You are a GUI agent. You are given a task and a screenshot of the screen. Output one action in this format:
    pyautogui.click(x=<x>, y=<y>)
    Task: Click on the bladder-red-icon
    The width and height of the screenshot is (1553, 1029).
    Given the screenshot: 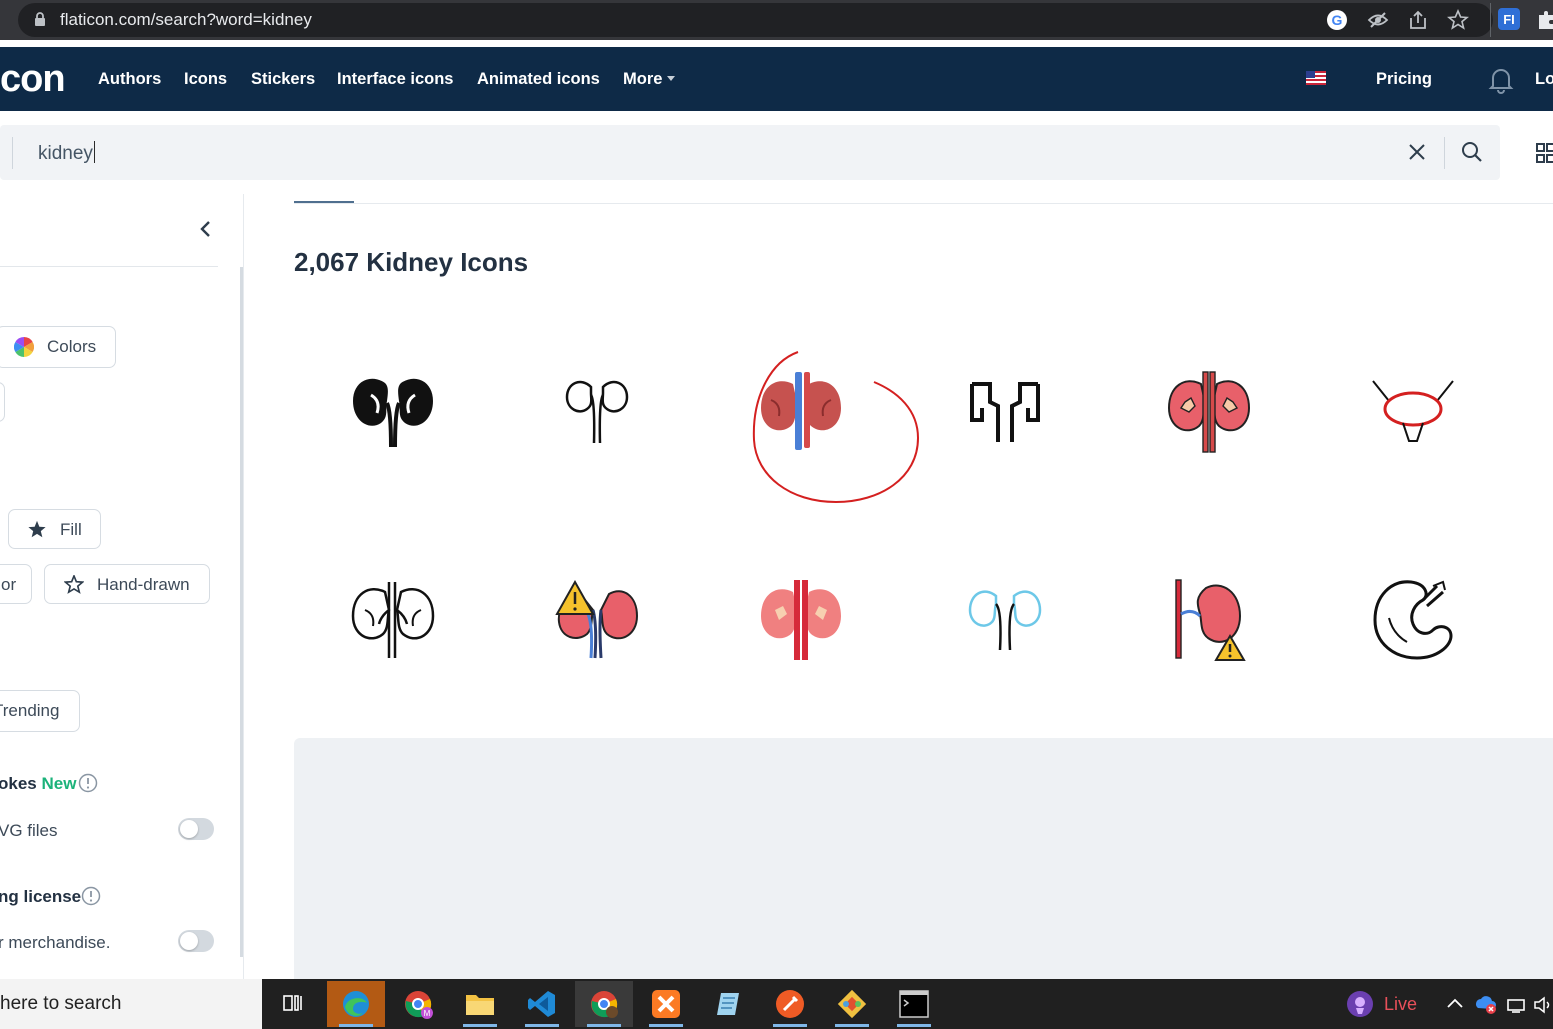 What is the action you would take?
    pyautogui.click(x=1413, y=412)
    